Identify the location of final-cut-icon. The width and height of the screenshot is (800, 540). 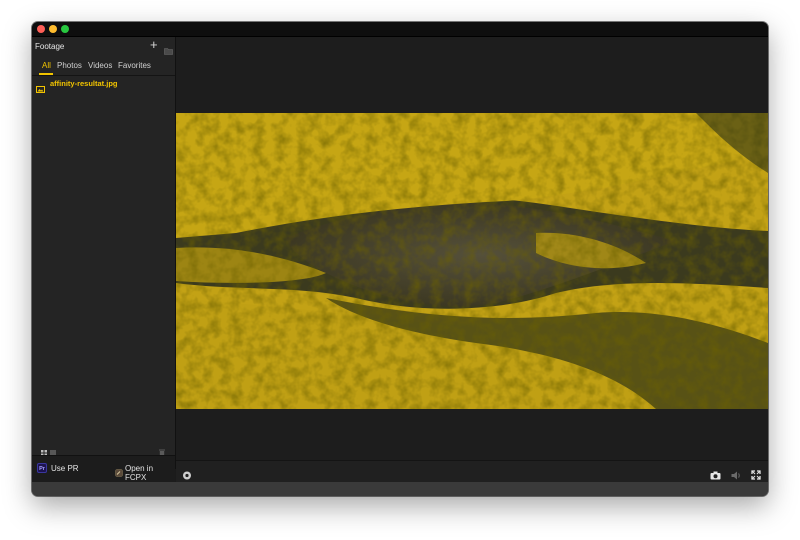
(119, 473).